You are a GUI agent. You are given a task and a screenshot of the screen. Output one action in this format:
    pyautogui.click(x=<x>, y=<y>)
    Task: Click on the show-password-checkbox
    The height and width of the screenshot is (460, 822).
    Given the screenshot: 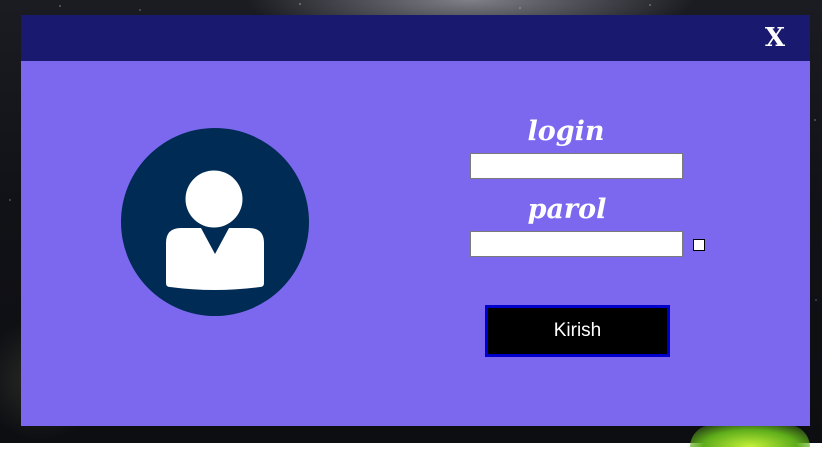 What is the action you would take?
    pyautogui.click(x=699, y=245)
    